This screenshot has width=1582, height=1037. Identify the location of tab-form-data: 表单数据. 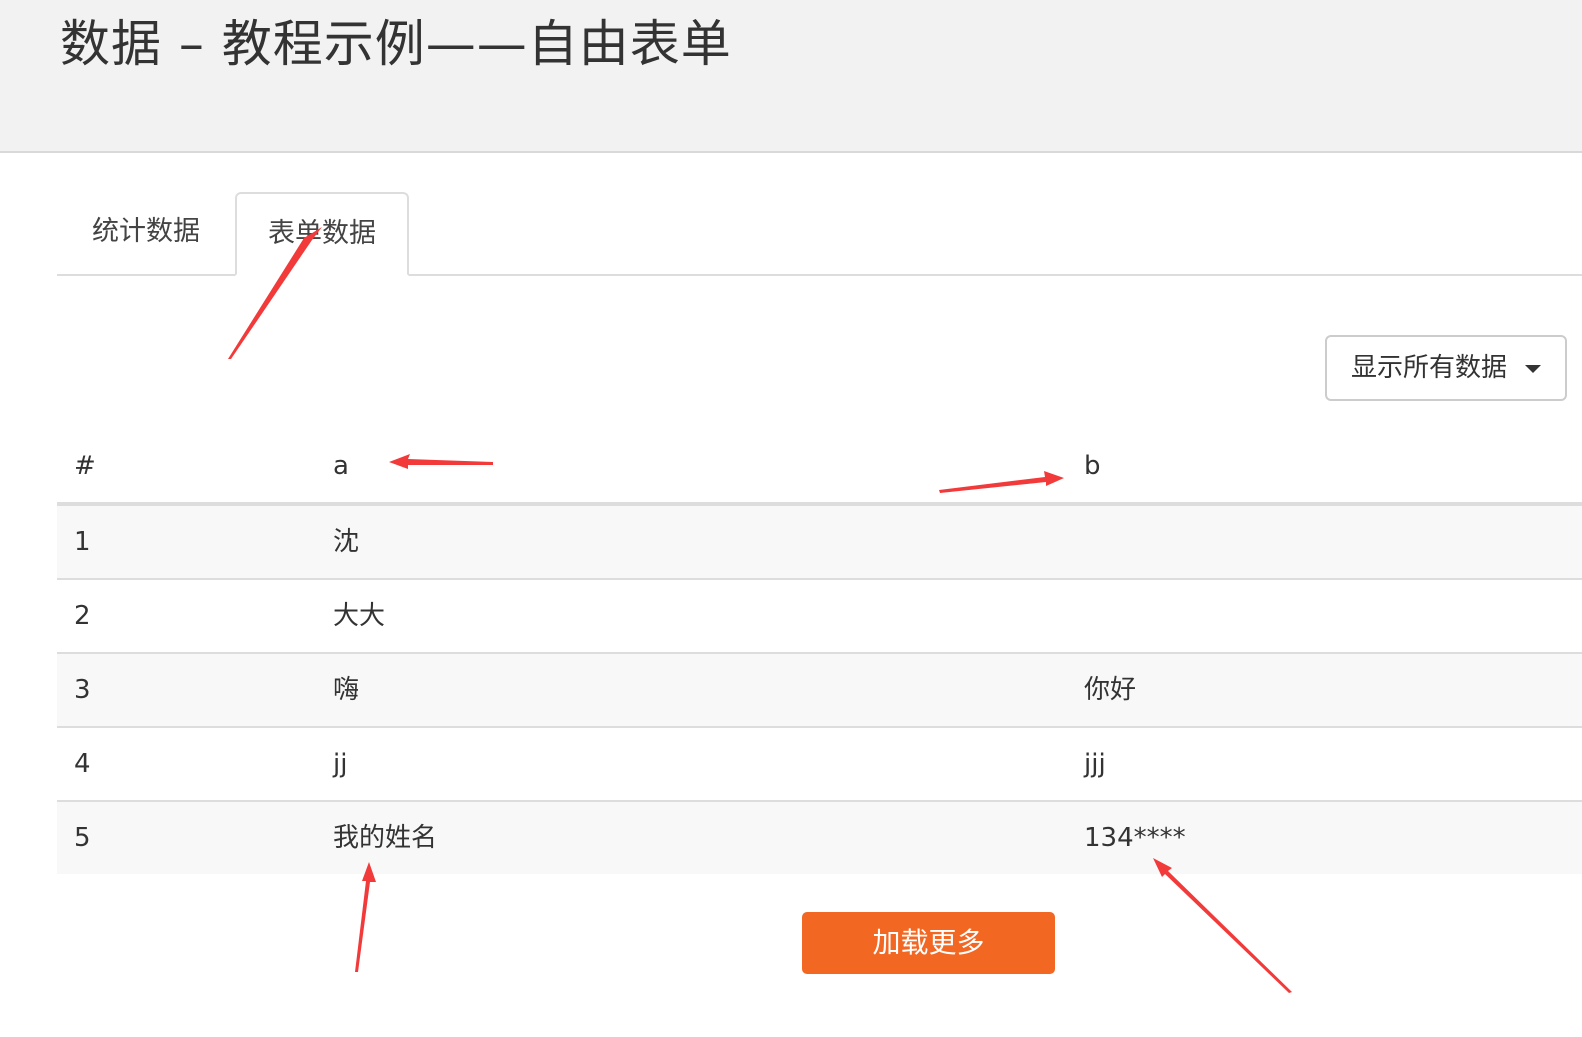
(322, 234).